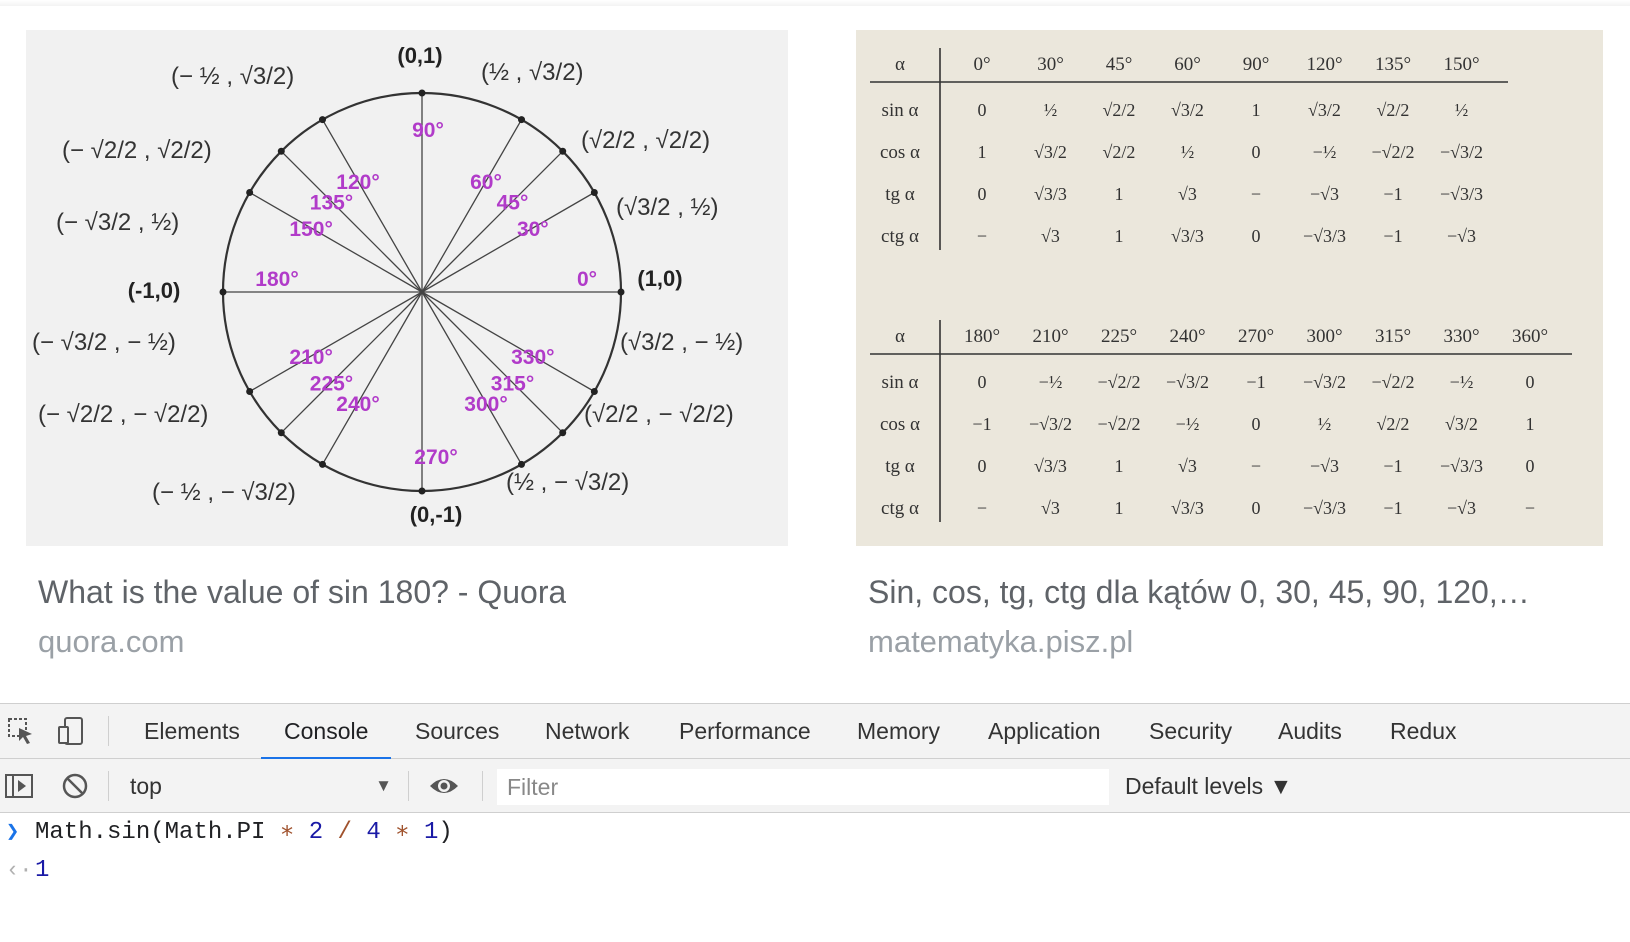 Image resolution: width=1630 pixels, height=942 pixels. I want to click on table-header-cell: 300°, so click(1324, 336).